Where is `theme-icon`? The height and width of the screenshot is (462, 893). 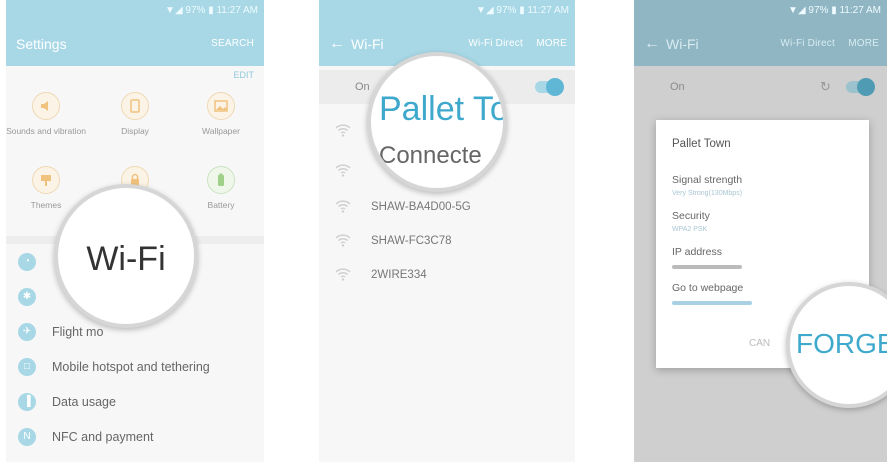
theme-icon is located at coordinates (46, 180).